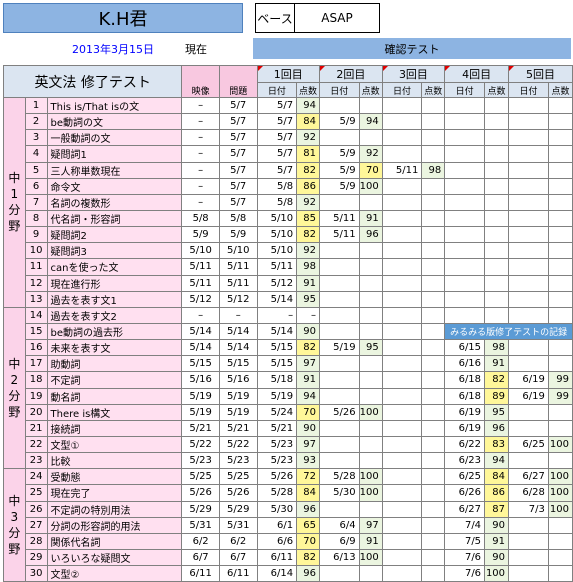  Describe the element at coordinates (238, 267) in the screenshot. I see `problem-date: 5/11` at that location.